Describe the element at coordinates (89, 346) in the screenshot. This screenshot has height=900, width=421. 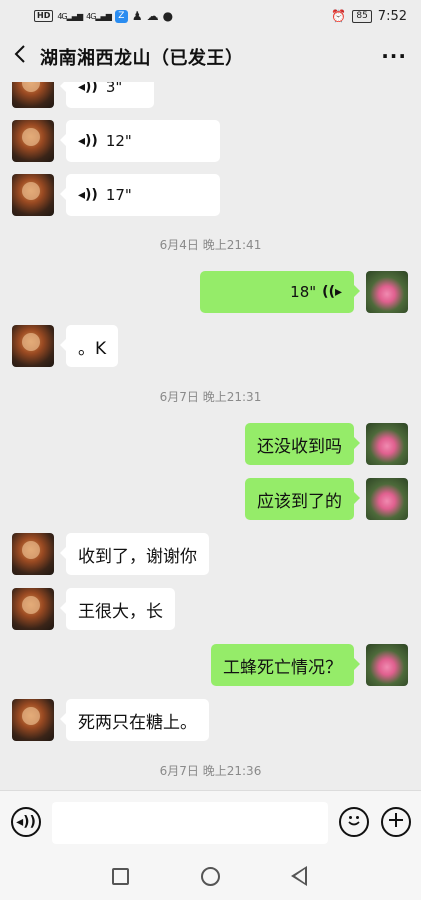
I see `text-message: 。K` at that location.